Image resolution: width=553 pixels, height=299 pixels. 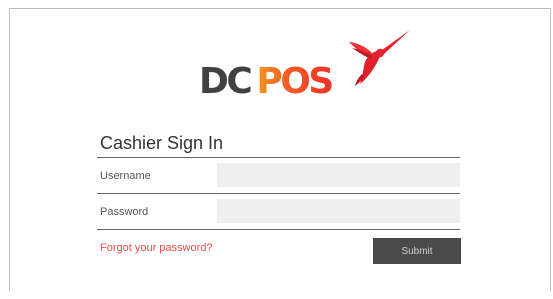 I want to click on logo-dc-text: DC, so click(x=226, y=81).